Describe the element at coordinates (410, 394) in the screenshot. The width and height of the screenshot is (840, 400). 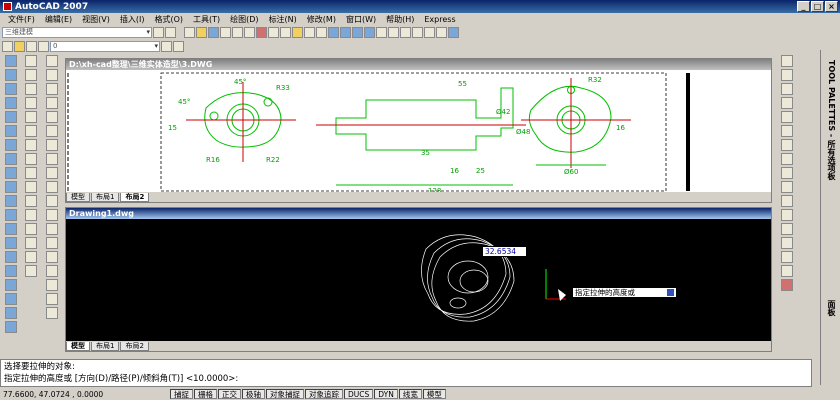
I see `lineweight-toggle: 线宽` at that location.